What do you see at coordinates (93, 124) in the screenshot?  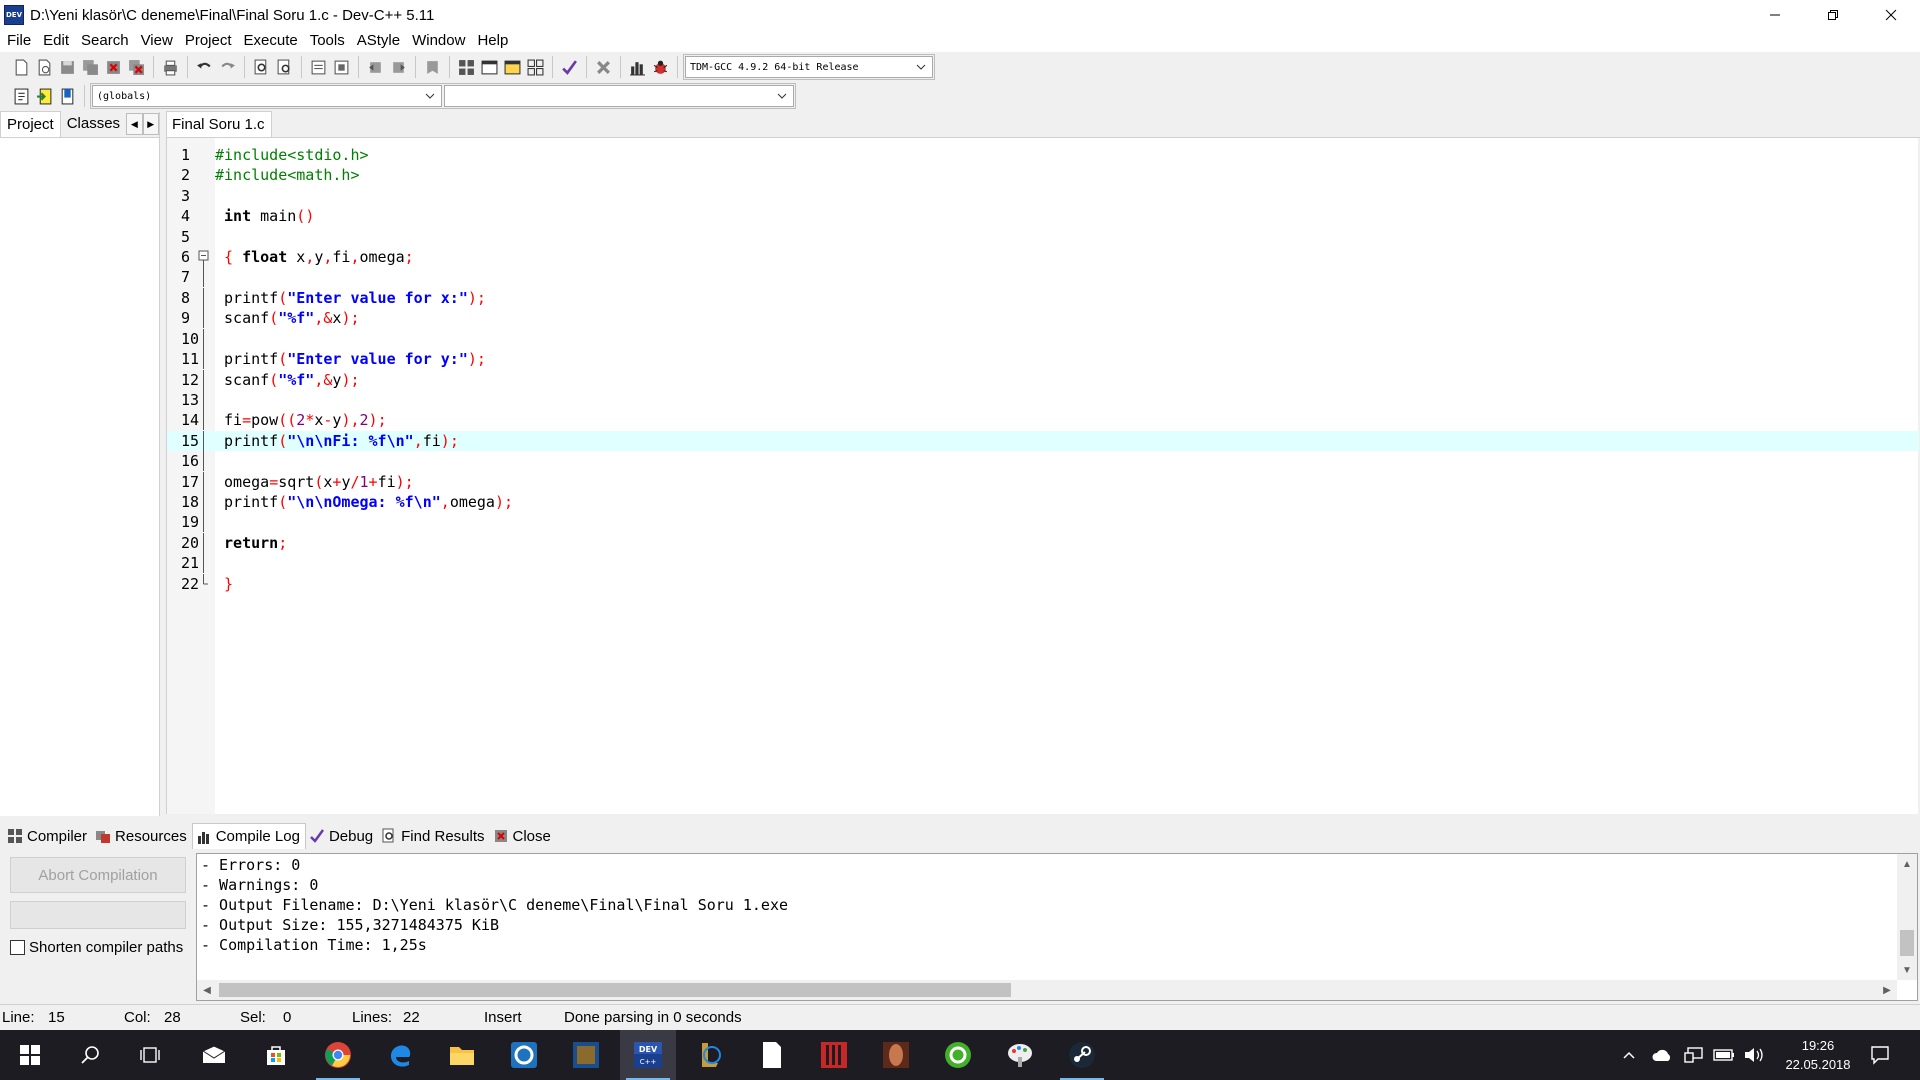 I see `tab-classes: Classes` at bounding box center [93, 124].